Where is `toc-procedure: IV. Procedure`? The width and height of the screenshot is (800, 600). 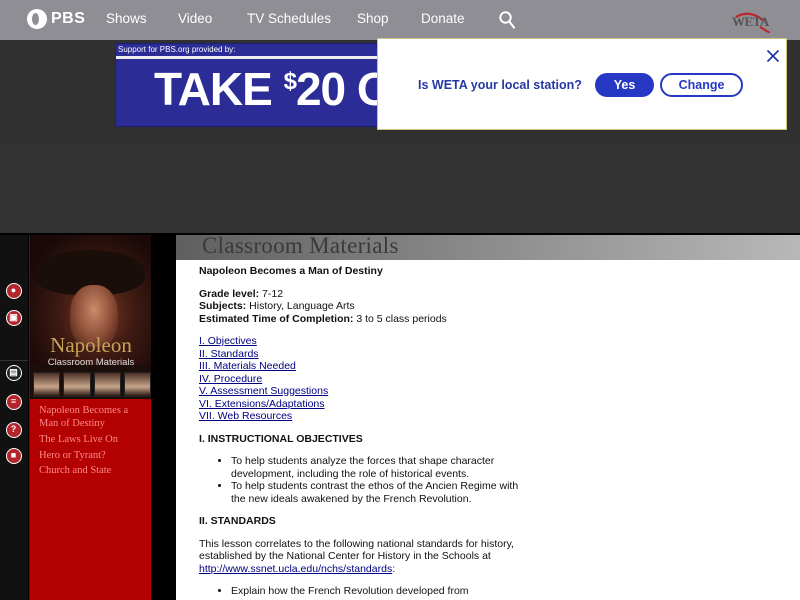
toc-procedure: IV. Procedure is located at coordinates (359, 379).